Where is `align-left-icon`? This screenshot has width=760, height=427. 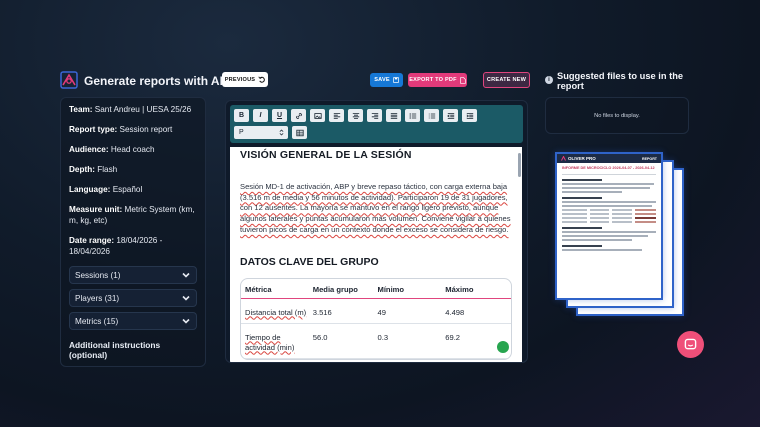 align-left-icon is located at coordinates (336, 115).